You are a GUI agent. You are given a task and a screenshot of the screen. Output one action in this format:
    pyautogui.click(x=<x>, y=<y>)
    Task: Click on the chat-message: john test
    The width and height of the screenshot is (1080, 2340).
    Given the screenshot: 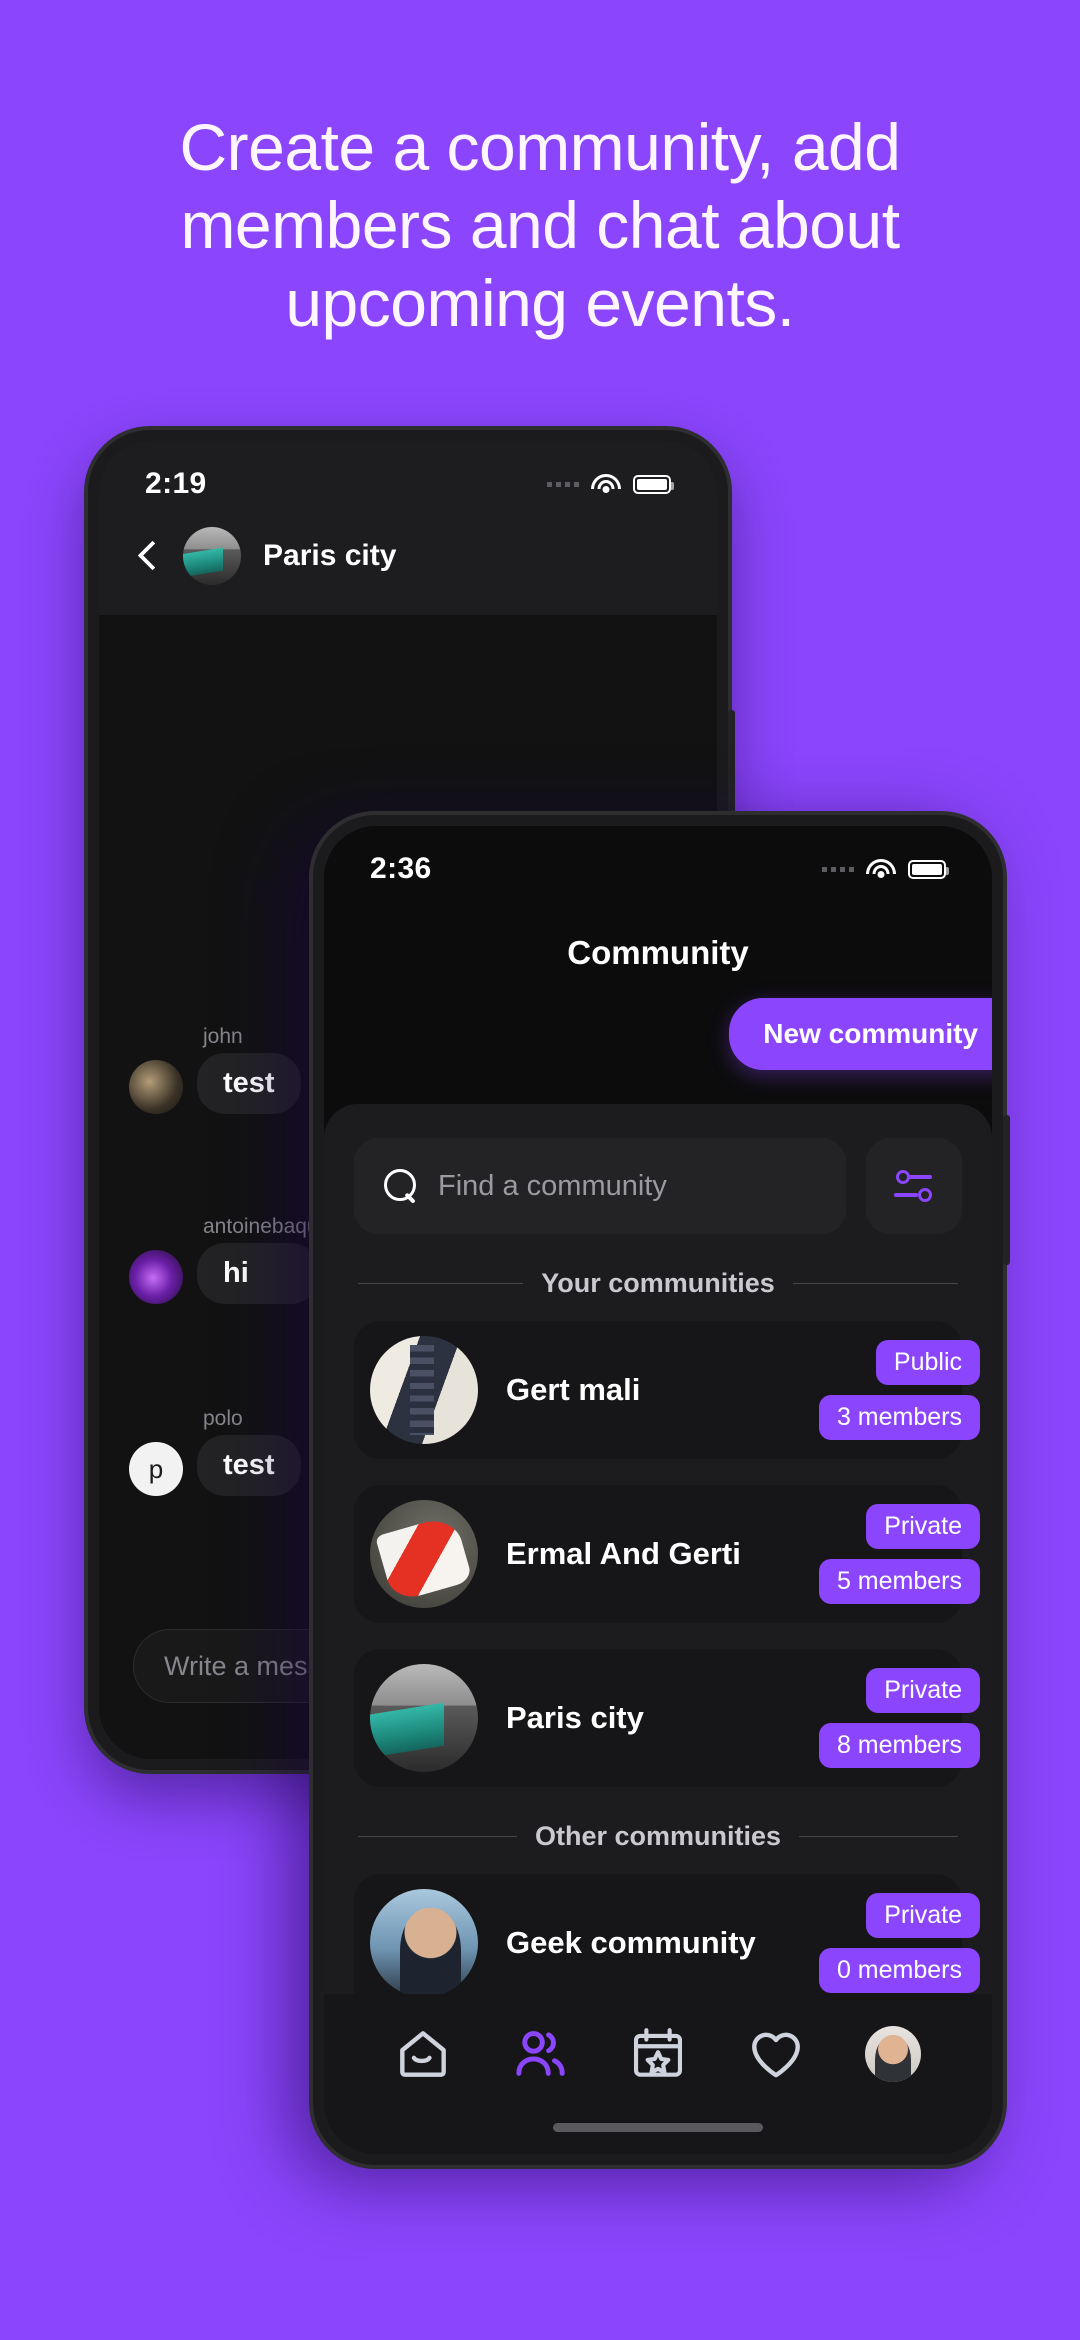 What is the action you would take?
    pyautogui.click(x=215, y=1069)
    